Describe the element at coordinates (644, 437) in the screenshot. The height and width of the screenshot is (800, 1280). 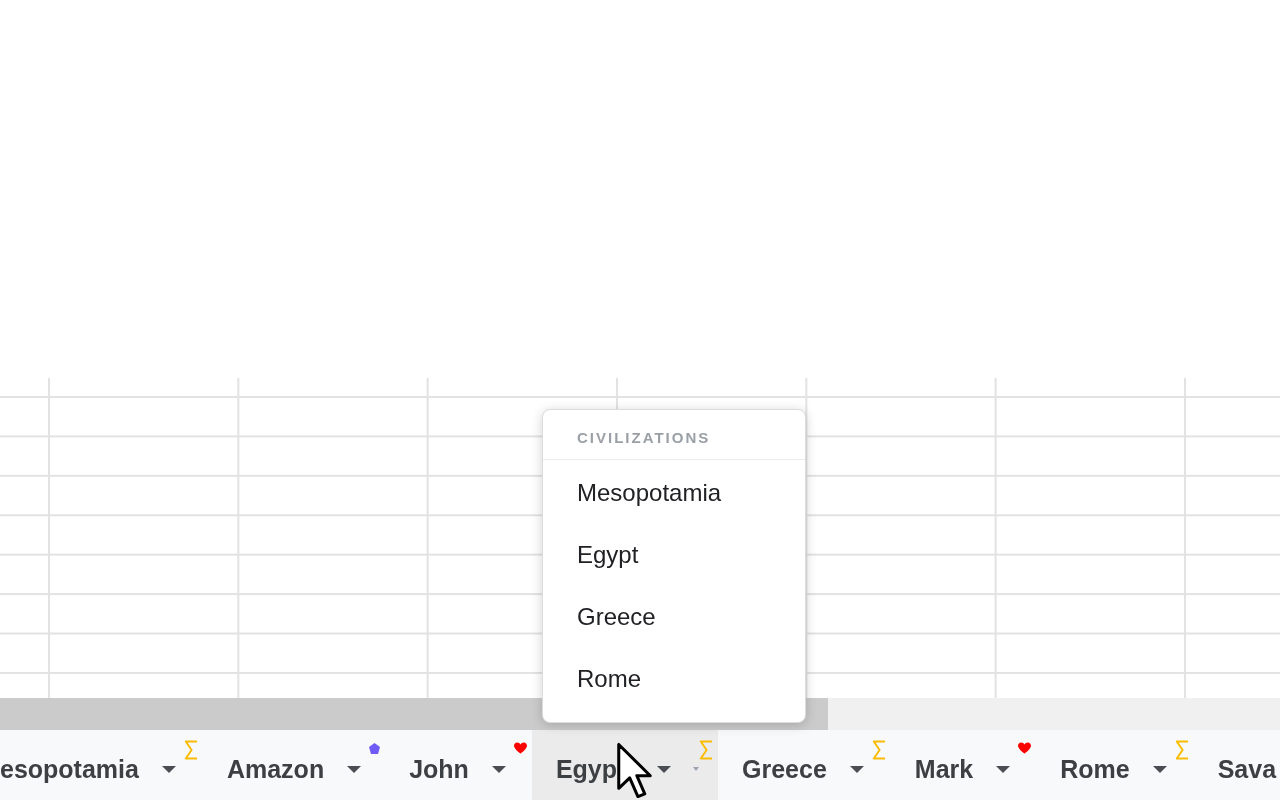
I see `menu-header: CIVILIZATIONS` at that location.